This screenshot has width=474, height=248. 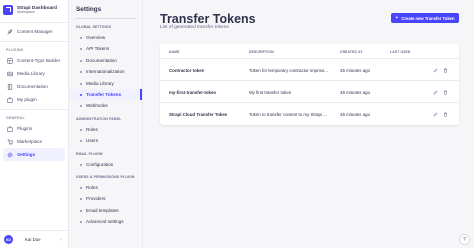 I want to click on gear-icon, so click(x=10, y=155).